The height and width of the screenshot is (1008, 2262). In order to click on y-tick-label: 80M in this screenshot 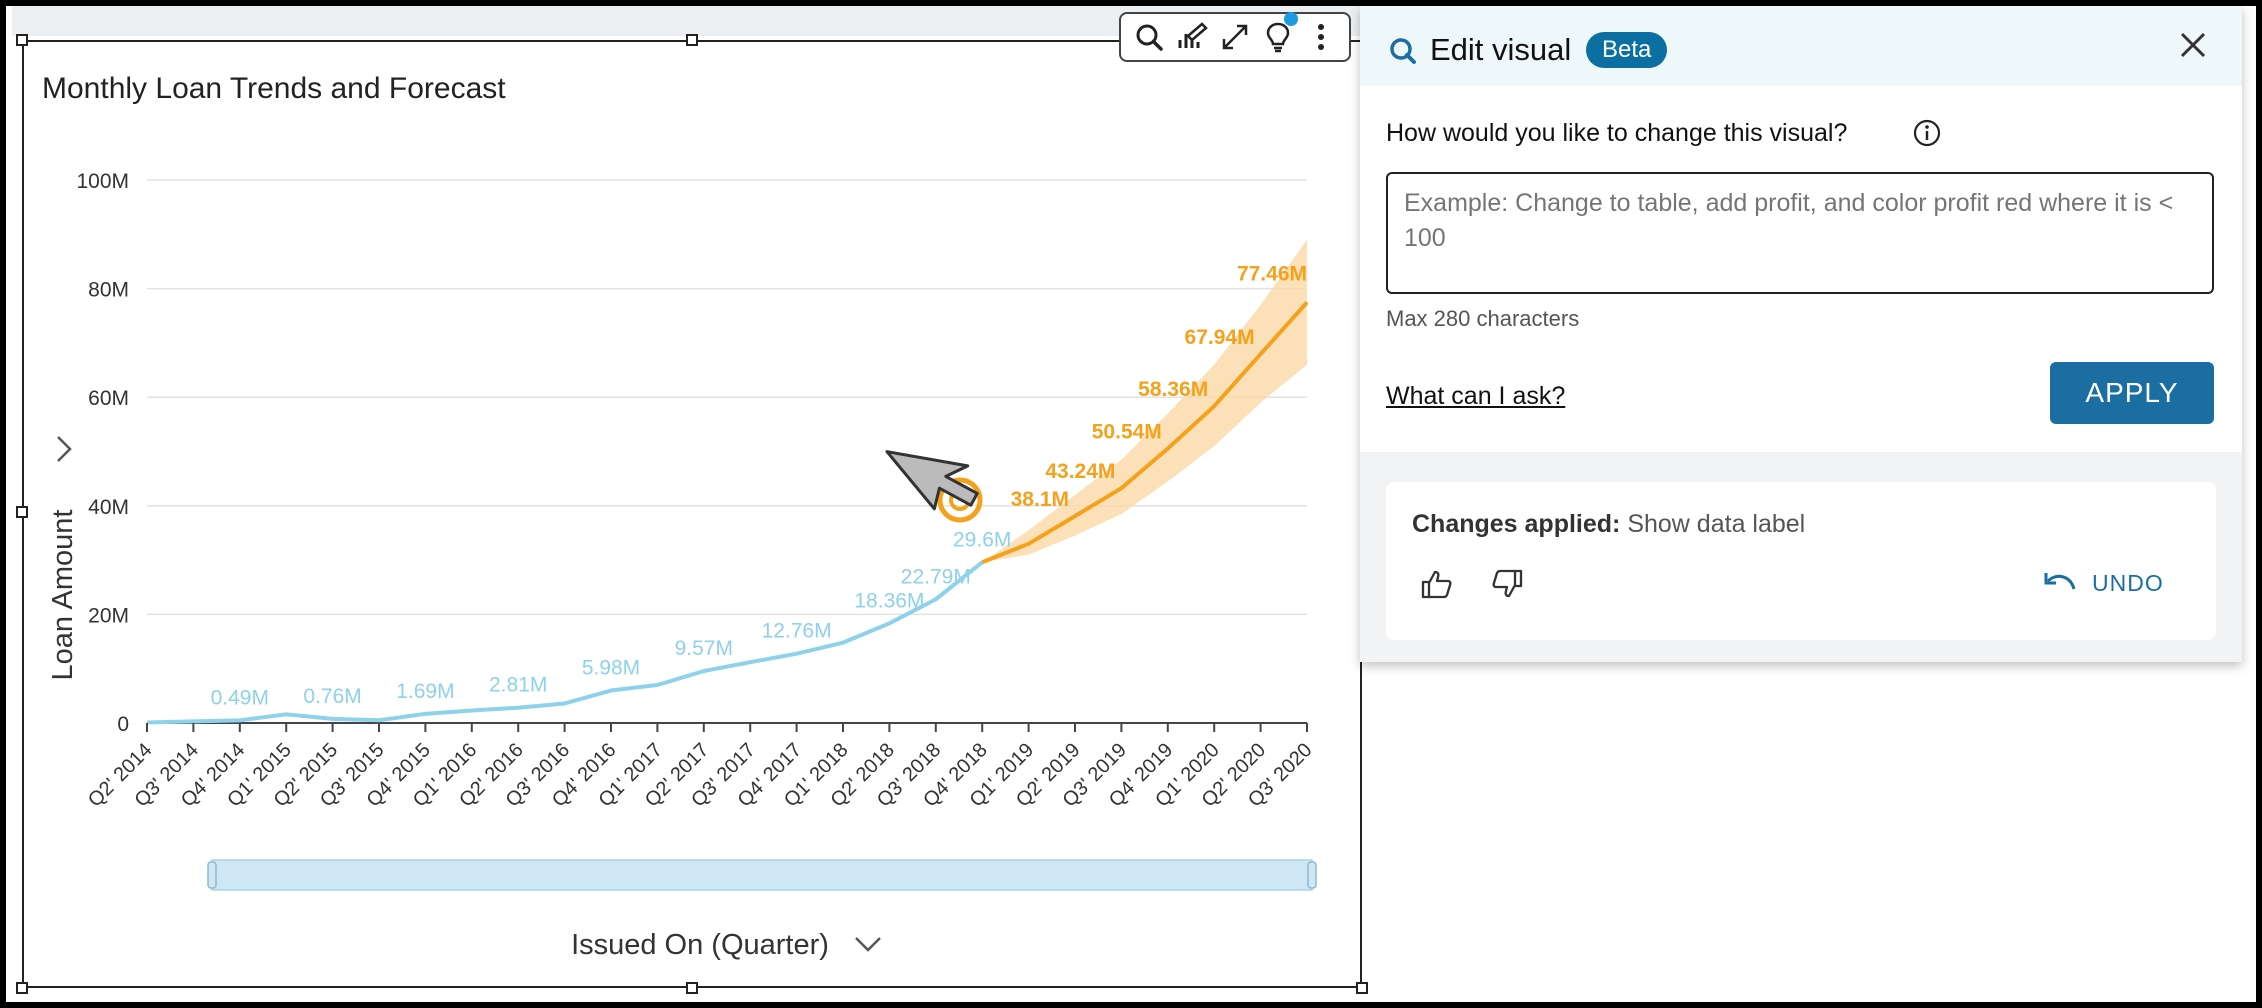, I will do `click(108, 290)`.